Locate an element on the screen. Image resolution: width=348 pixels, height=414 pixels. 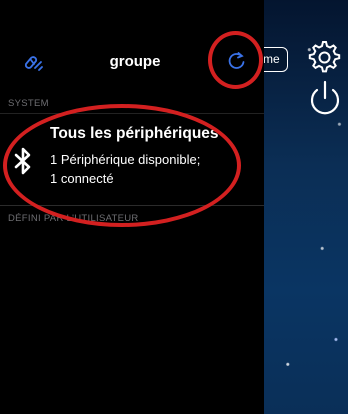
annotation-circle-refresh is located at coordinates (235, 60).